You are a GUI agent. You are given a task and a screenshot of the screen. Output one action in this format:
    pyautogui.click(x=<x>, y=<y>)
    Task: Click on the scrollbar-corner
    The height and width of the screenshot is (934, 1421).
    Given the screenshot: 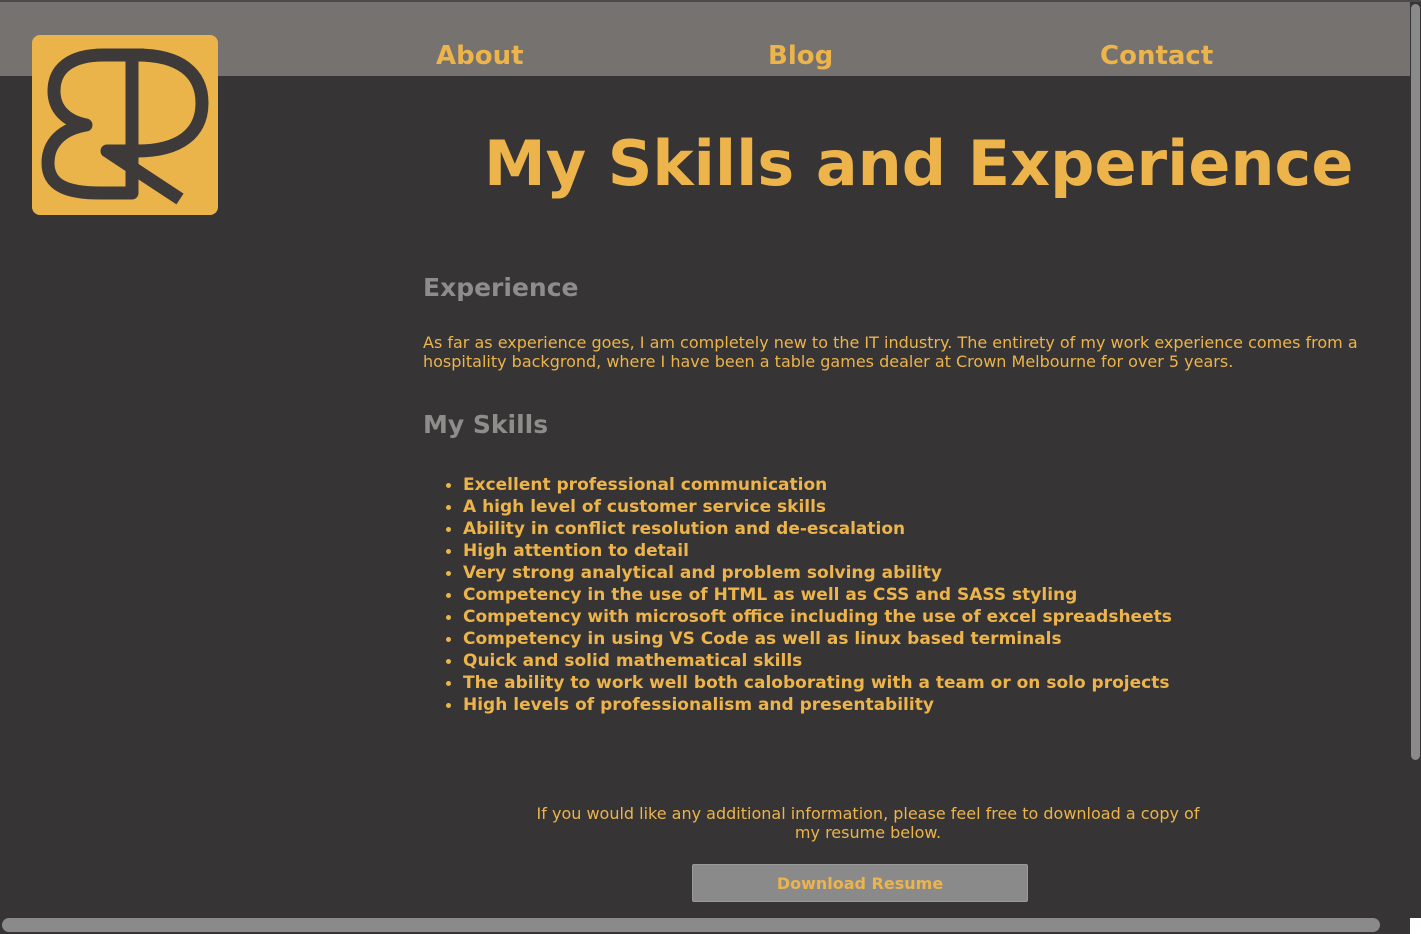 What is the action you would take?
    pyautogui.click(x=1415, y=926)
    